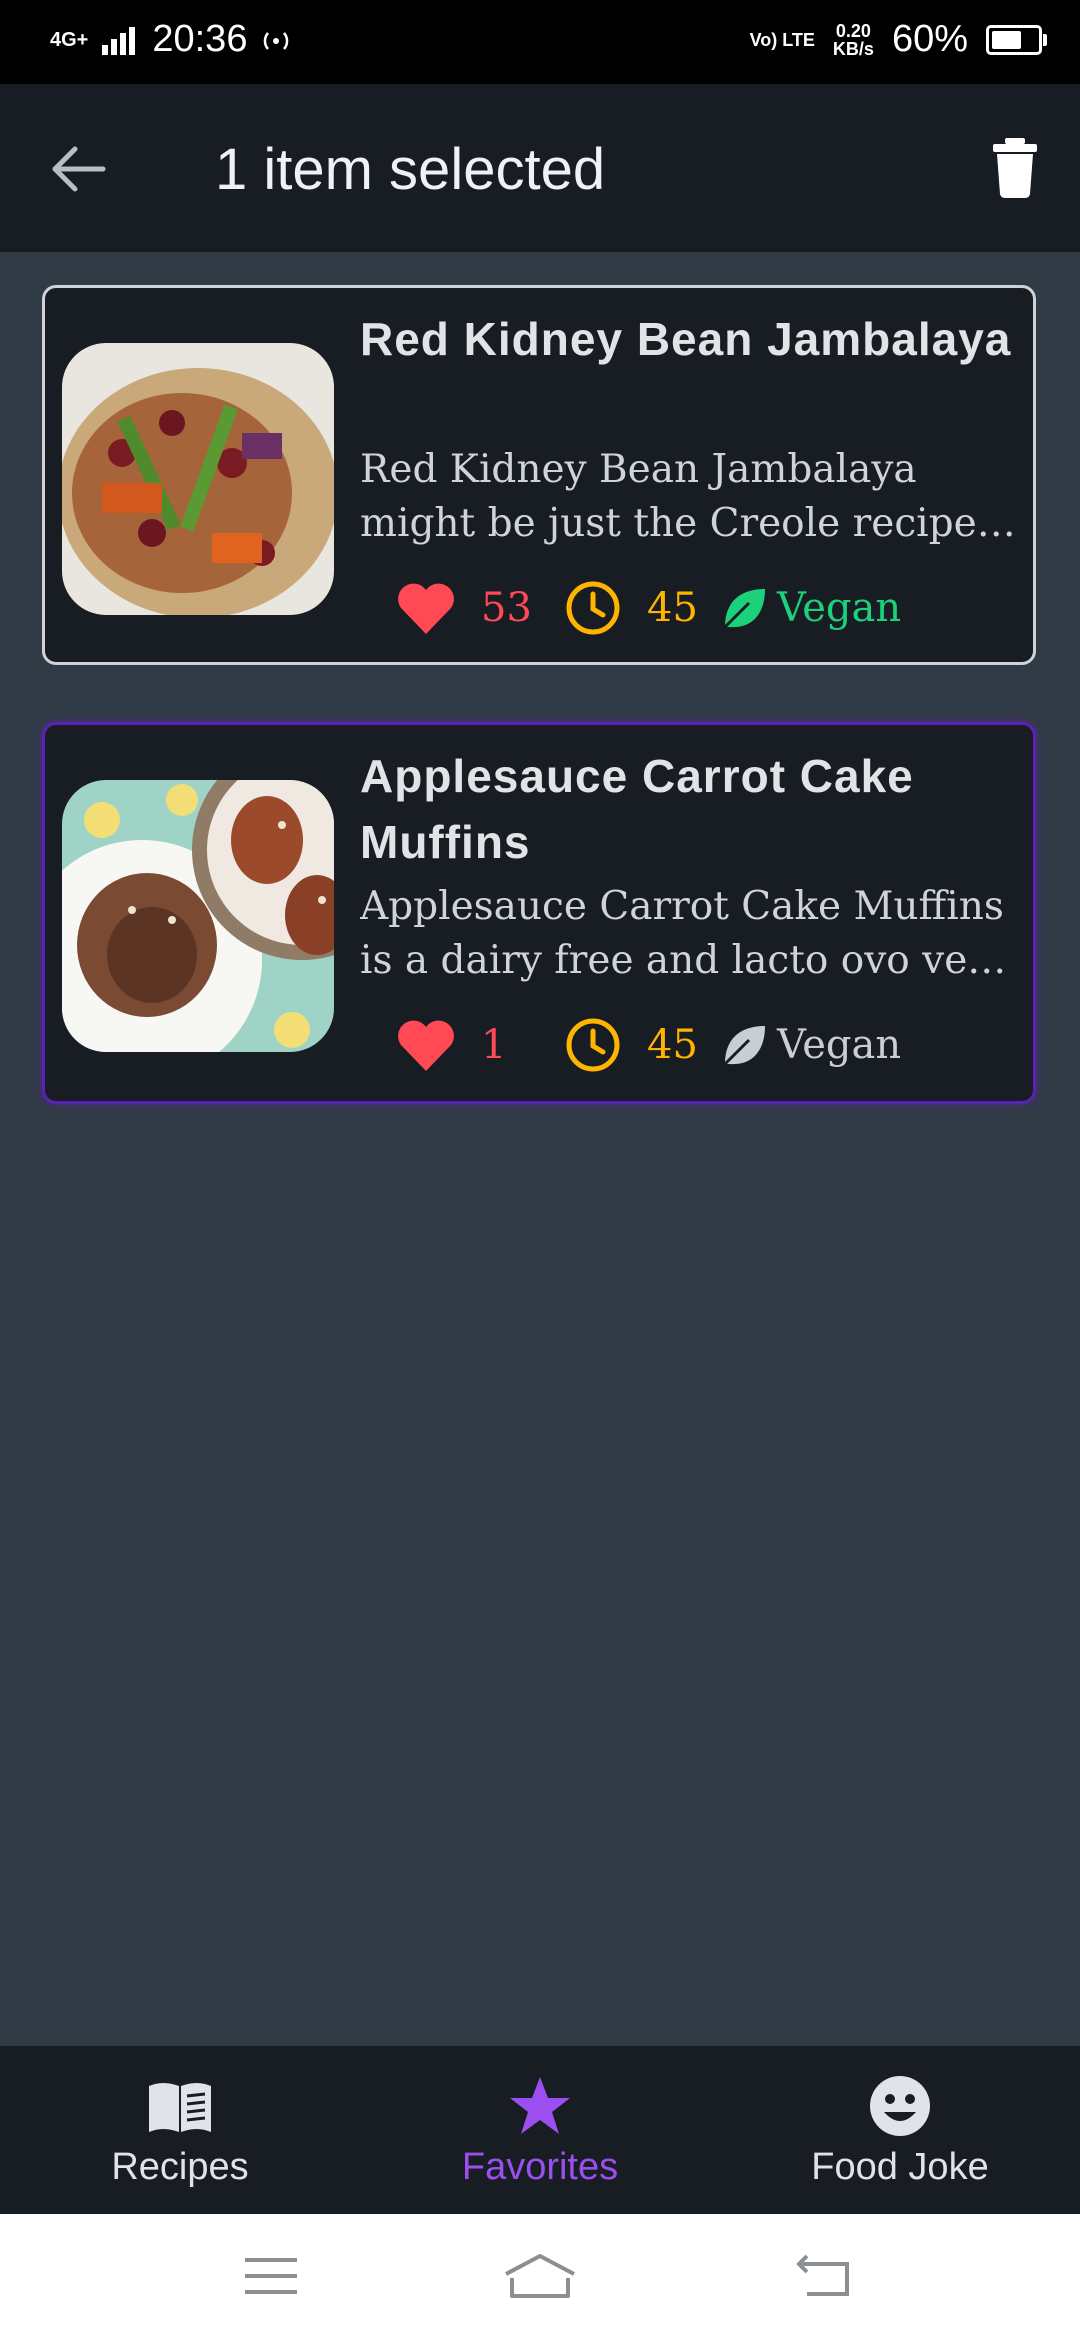 This screenshot has height=2340, width=1080. I want to click on app-bar: 1 item selected, so click(540, 168).